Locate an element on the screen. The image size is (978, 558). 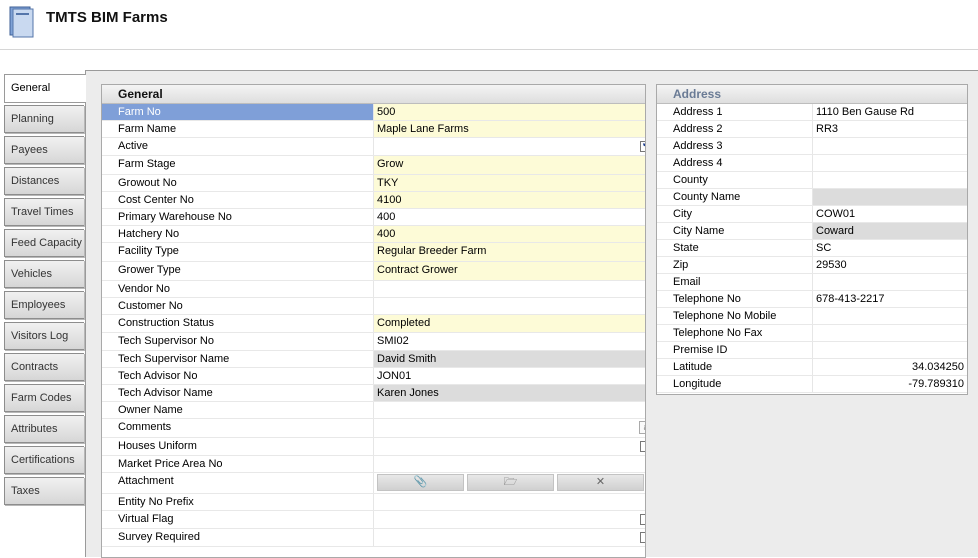
paperclip-button: 📎 is located at coordinates (420, 482).